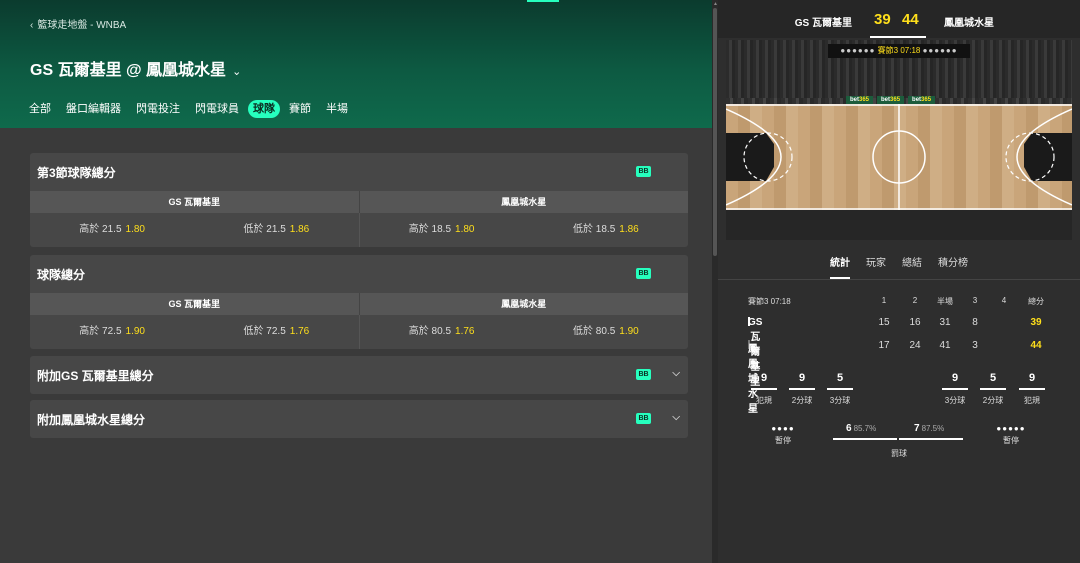  Describe the element at coordinates (865, 439) in the screenshot. I see `free-throw-bar-team1` at that location.